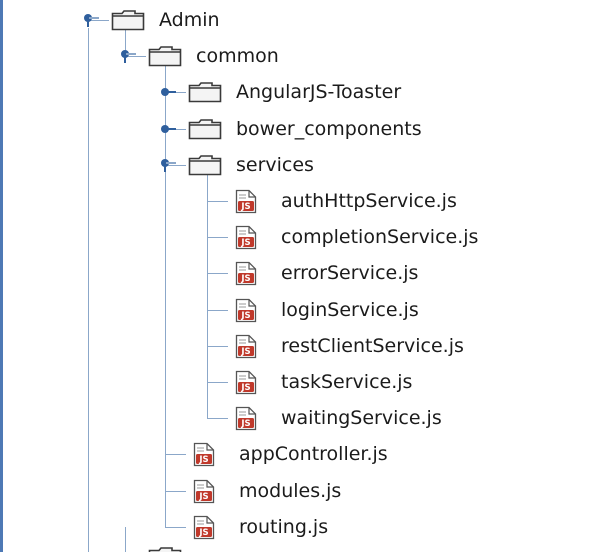 This screenshot has height=552, width=601. Describe the element at coordinates (313, 454) in the screenshot. I see `tree-node-label: appController.js` at that location.